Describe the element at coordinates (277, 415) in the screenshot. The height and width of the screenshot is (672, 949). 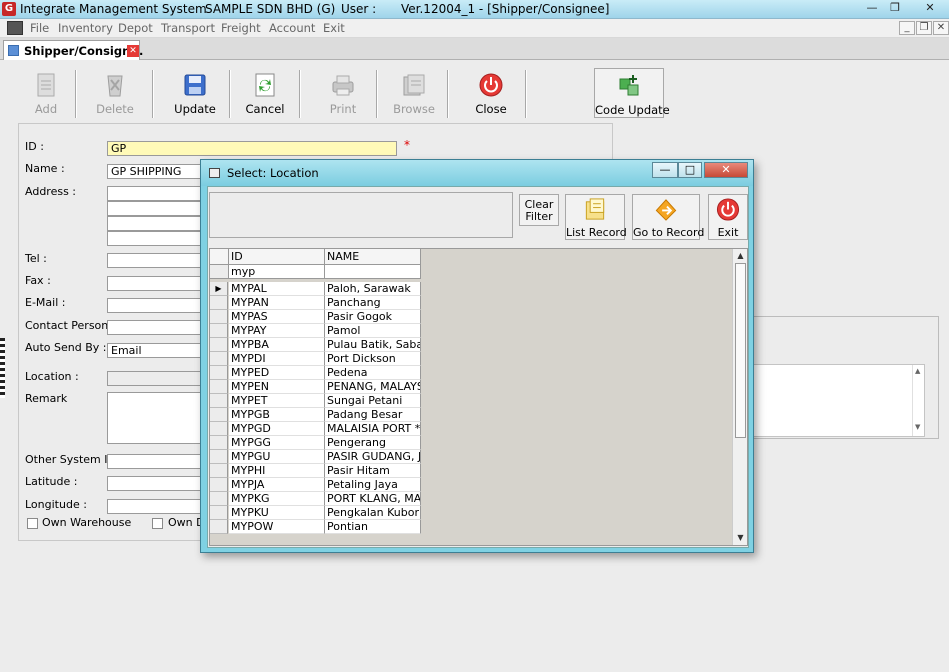
I see `cell-id: MYPGB` at that location.